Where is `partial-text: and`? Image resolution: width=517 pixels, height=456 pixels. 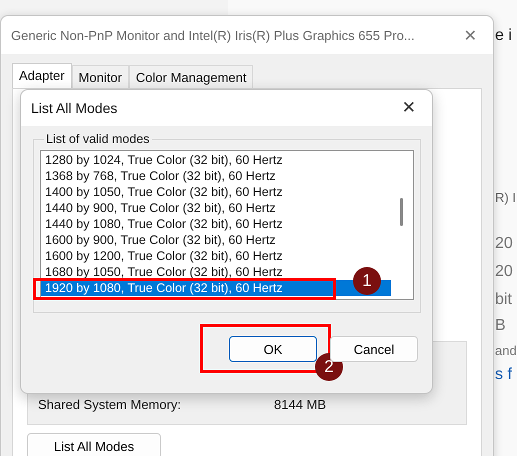
partial-text: and is located at coordinates (506, 350).